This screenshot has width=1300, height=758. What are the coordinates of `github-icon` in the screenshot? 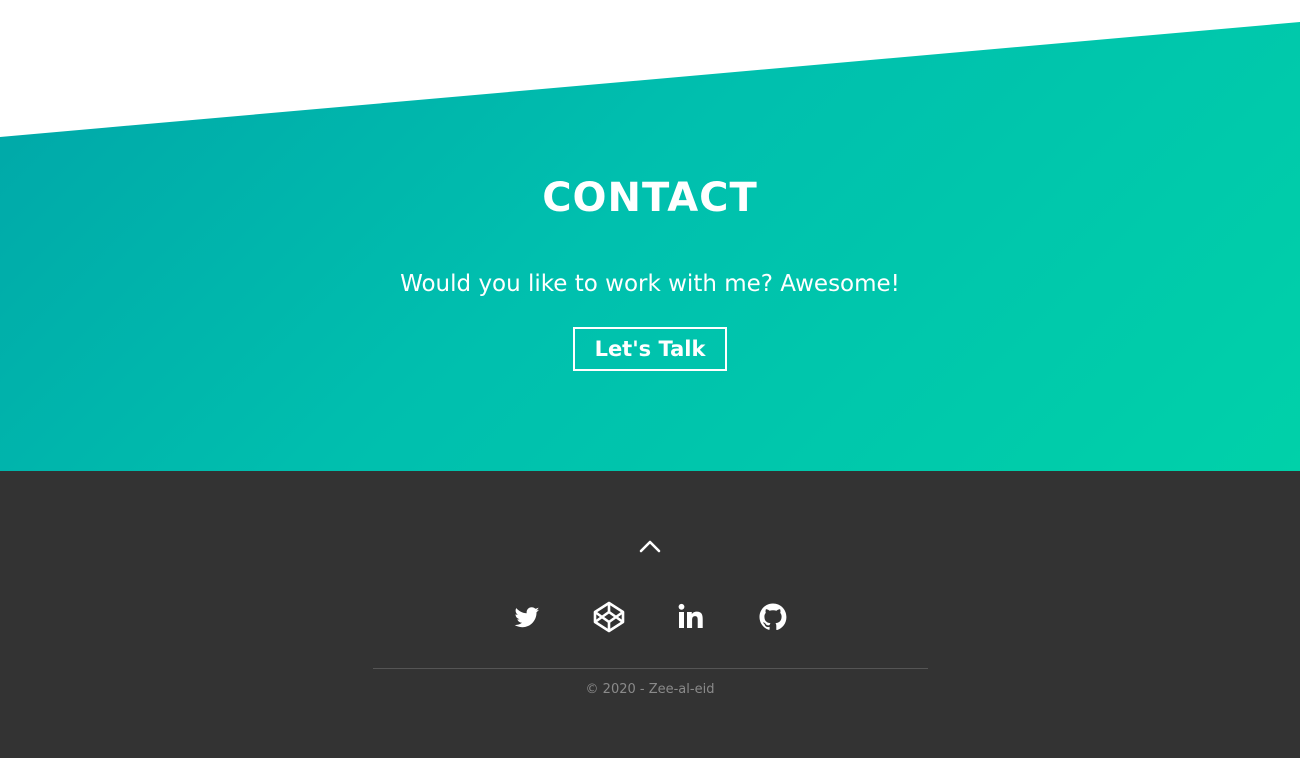 It's located at (773, 617).